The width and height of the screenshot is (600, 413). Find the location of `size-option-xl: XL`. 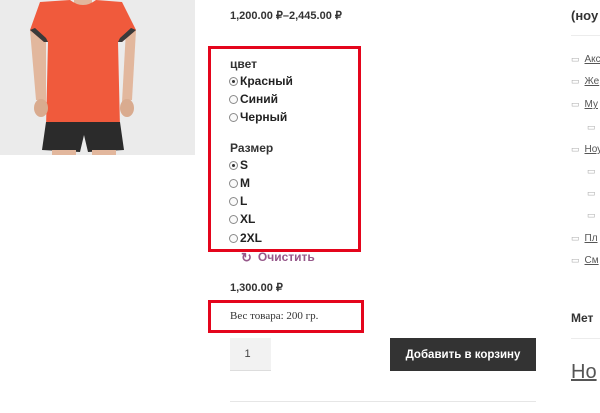

size-option-xl: XL is located at coordinates (242, 219).